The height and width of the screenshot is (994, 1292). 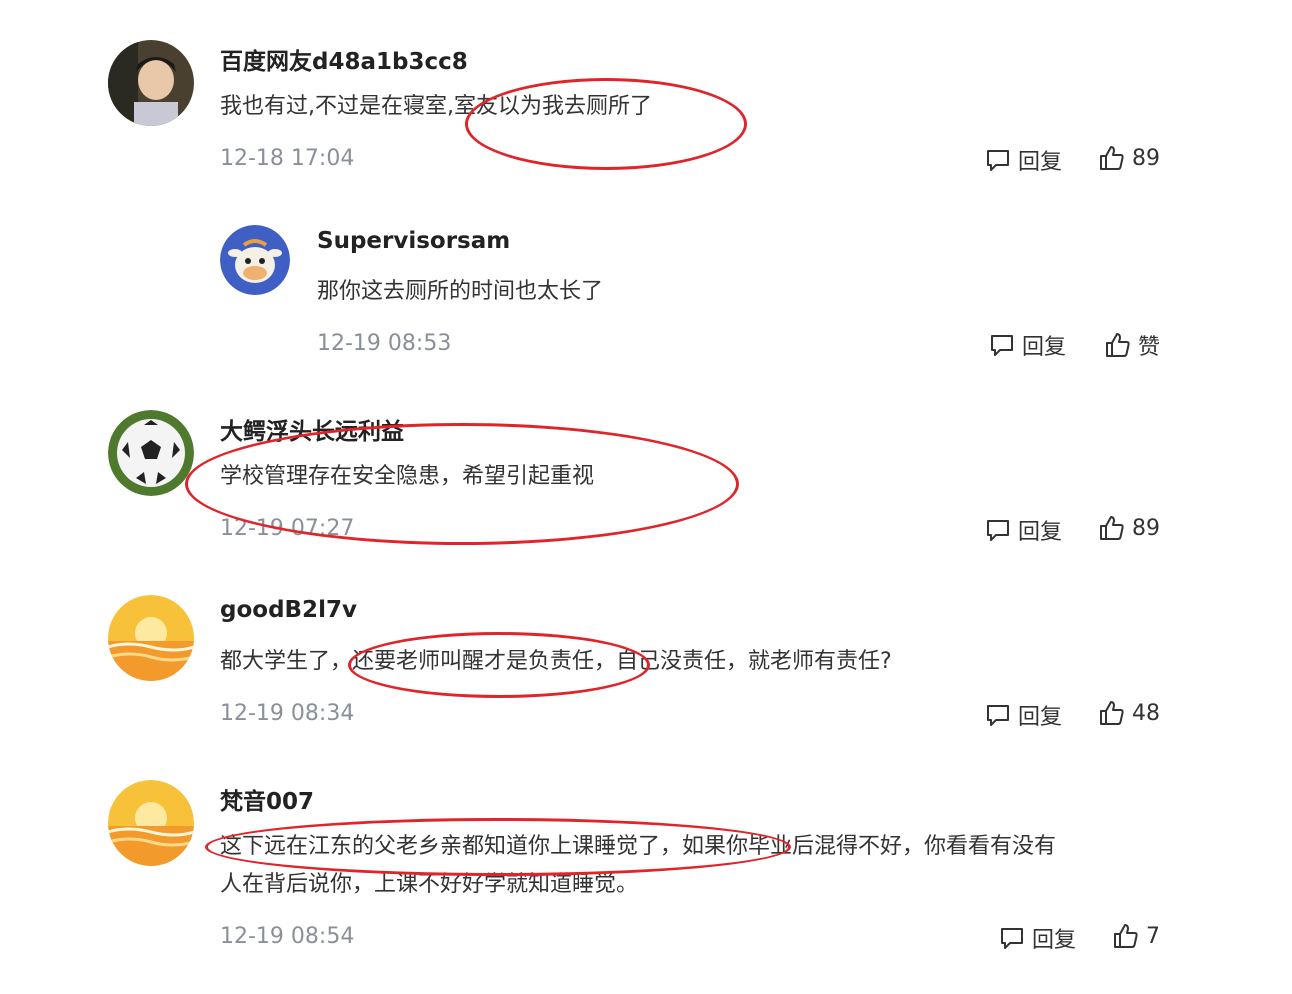 I want to click on like-button: 48, so click(x=1129, y=713).